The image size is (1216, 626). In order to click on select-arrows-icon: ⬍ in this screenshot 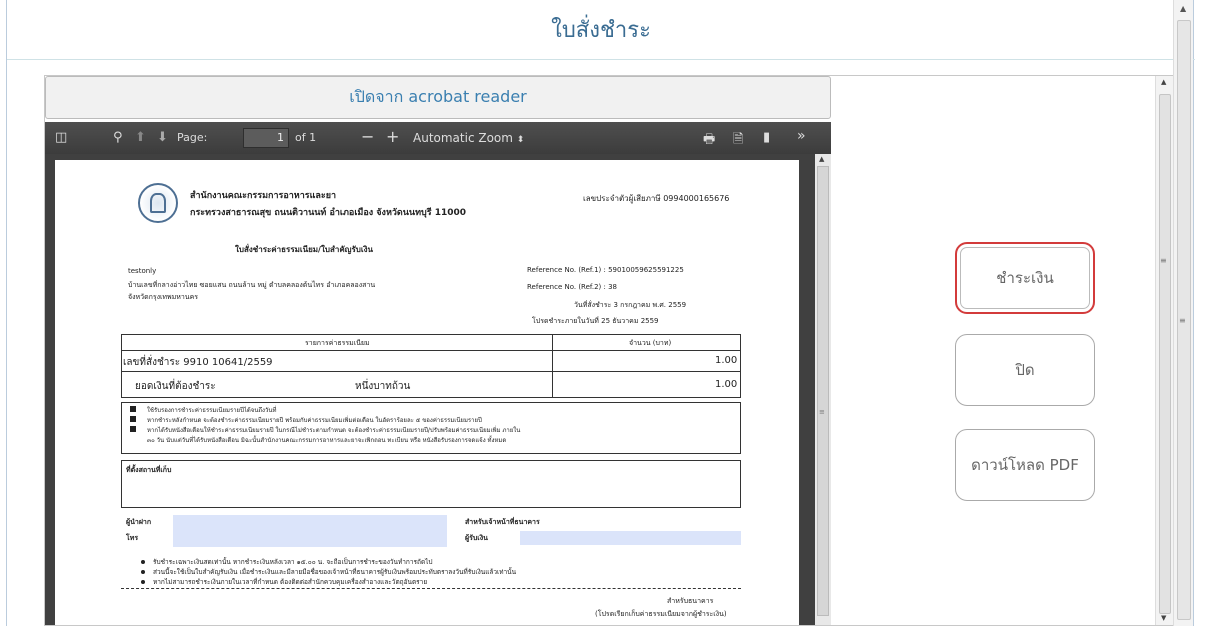, I will do `click(520, 140)`.